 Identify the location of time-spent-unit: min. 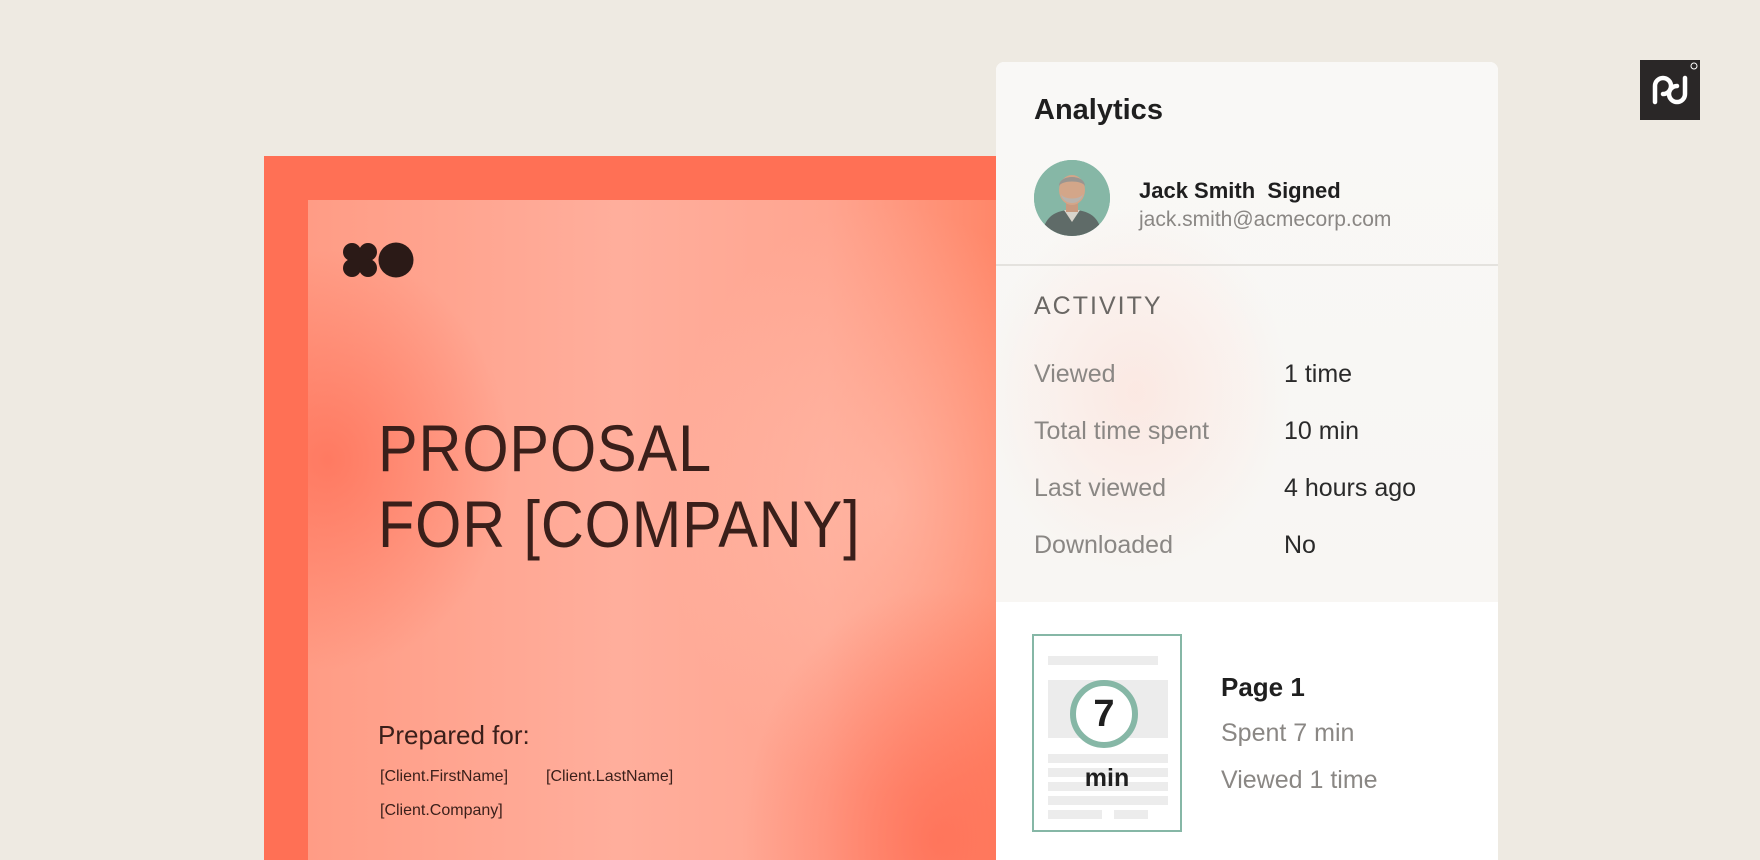
(1107, 778).